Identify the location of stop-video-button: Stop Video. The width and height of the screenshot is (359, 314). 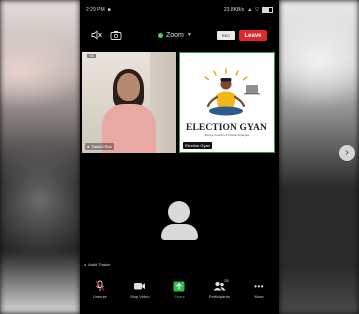
(140, 289).